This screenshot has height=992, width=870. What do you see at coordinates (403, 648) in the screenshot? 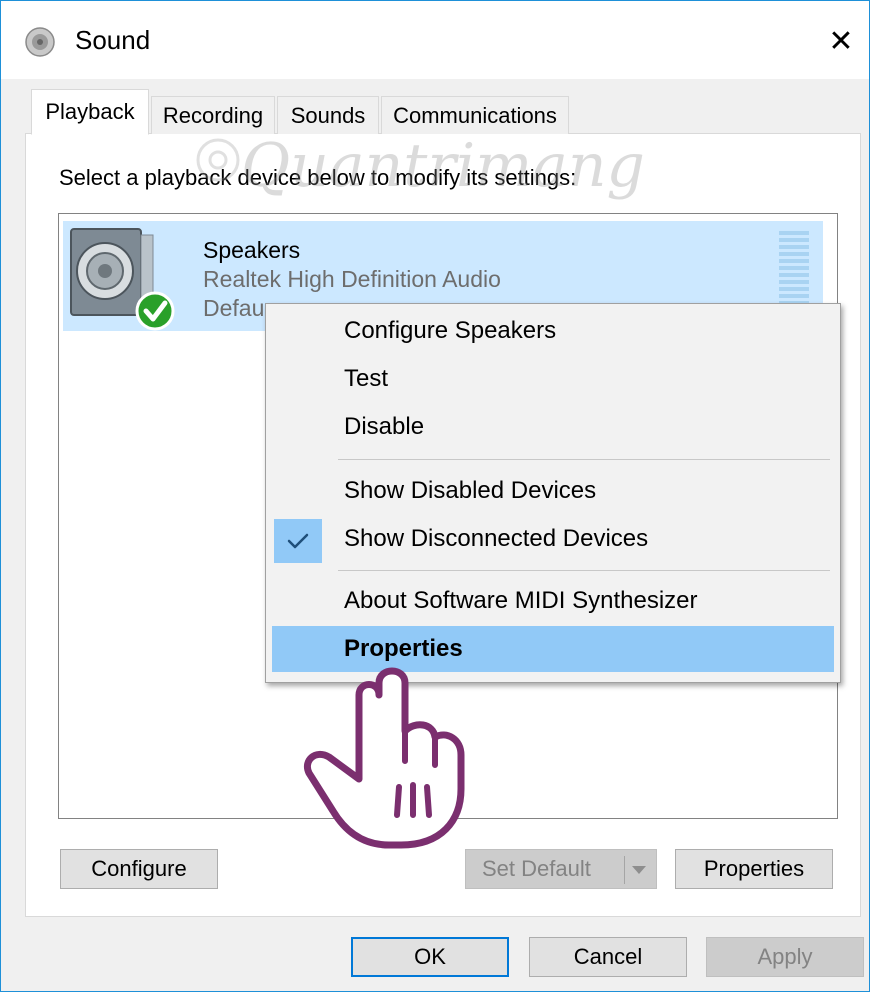
I see `menu-item-label: Properties` at bounding box center [403, 648].